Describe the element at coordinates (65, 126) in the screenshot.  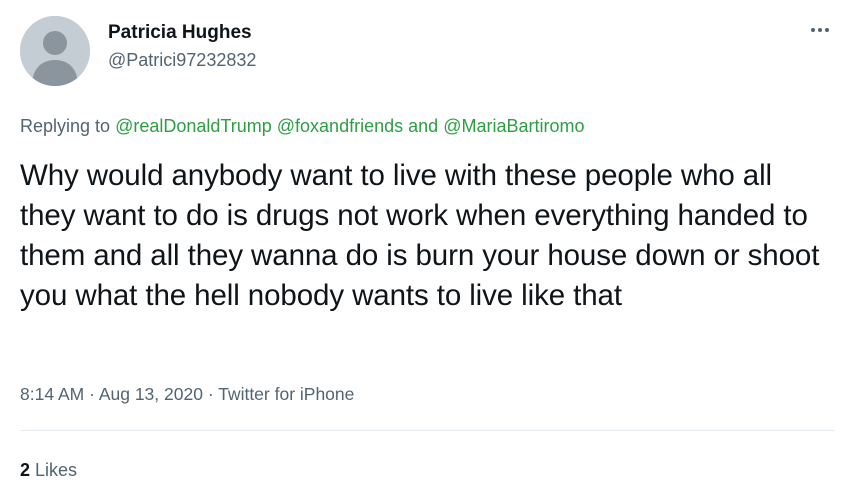
I see `replying-to-label: Replying to` at that location.